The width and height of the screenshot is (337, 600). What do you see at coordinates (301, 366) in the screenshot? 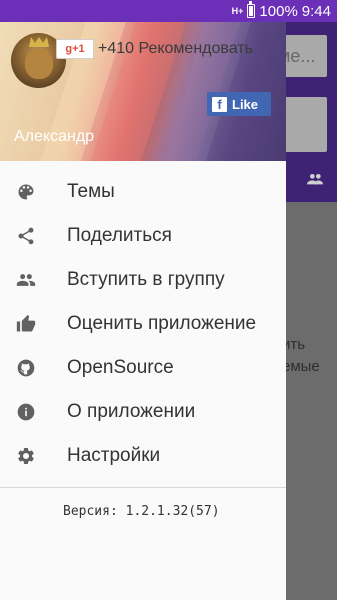
I see `background-text-line: емые` at bounding box center [301, 366].